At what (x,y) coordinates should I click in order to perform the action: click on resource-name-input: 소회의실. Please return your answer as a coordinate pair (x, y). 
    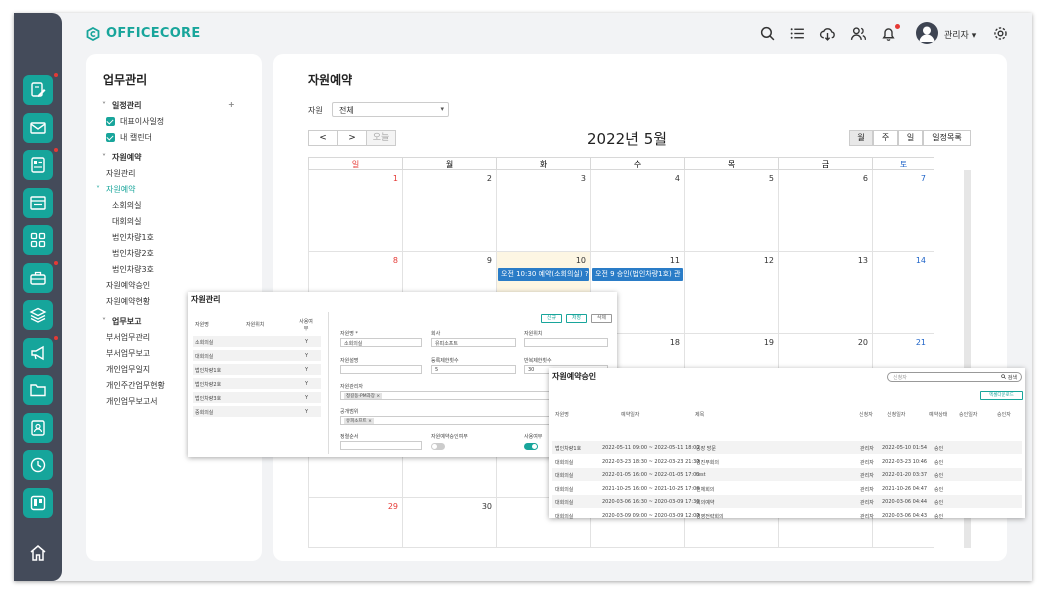
    Looking at the image, I should click on (381, 342).